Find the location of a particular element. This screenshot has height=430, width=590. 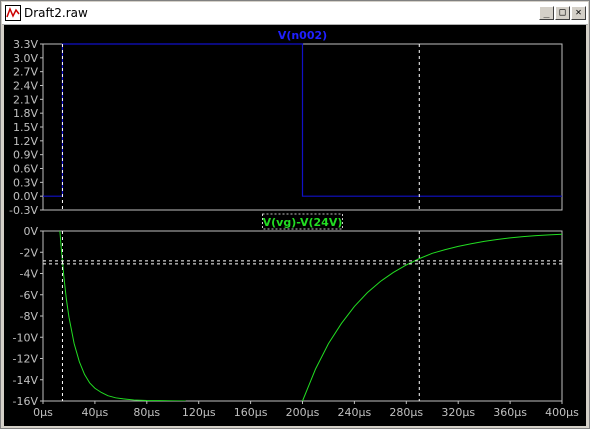

x-tick-label: 200µs is located at coordinates (303, 412).